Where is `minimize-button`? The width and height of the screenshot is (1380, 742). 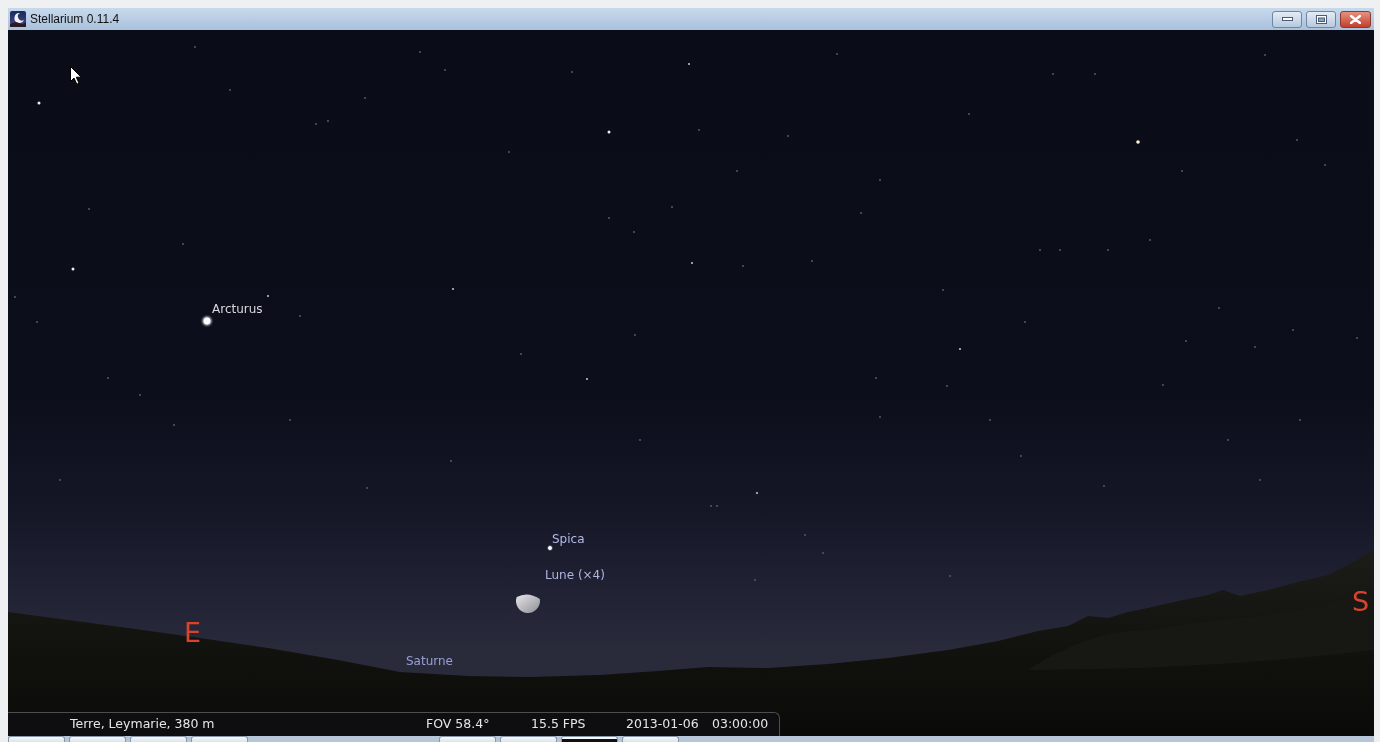
minimize-button is located at coordinates (1287, 19).